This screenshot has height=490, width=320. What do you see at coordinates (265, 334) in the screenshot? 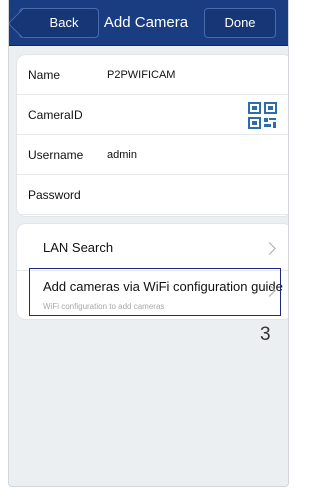
I see `step-number-annotation: 3` at bounding box center [265, 334].